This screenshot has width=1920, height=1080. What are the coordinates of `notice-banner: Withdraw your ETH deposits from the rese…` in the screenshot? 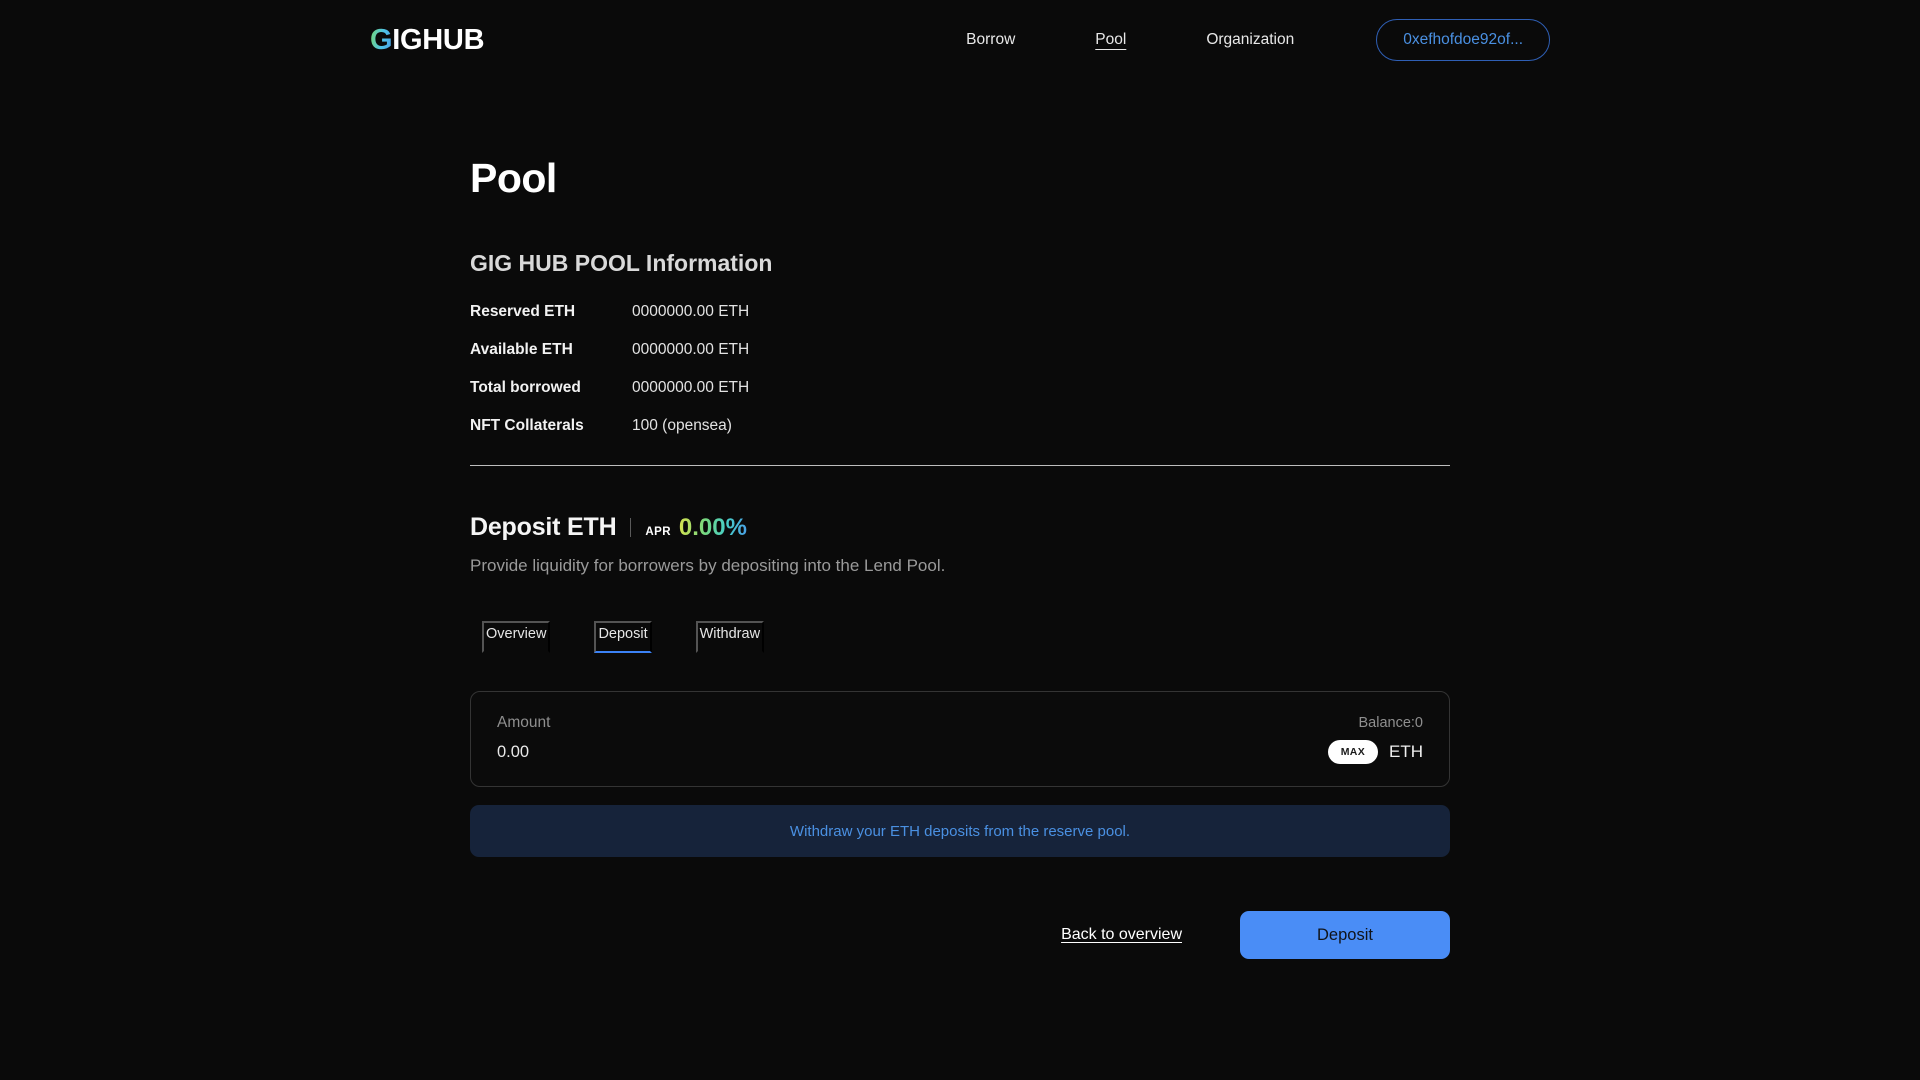 It's located at (960, 831).